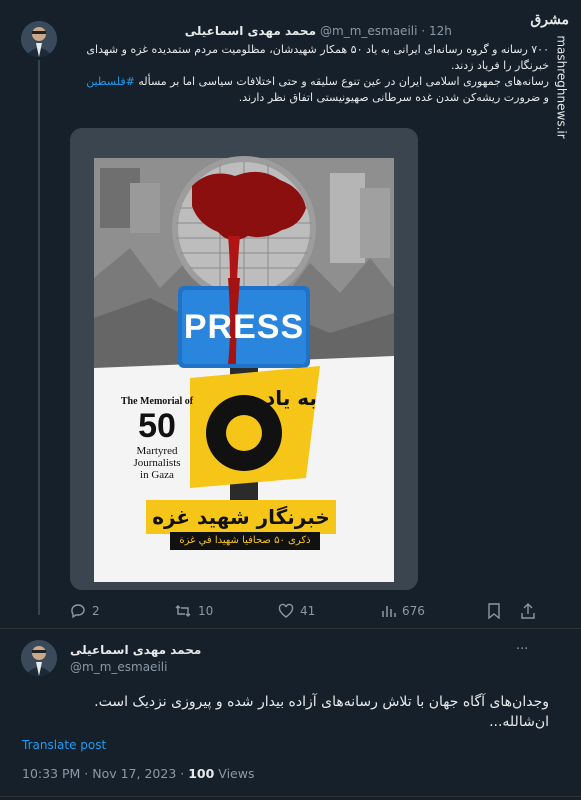 The width and height of the screenshot is (581, 800). What do you see at coordinates (561, 87) in the screenshot?
I see `mashregh-site-url: mashreghnews.ir` at bounding box center [561, 87].